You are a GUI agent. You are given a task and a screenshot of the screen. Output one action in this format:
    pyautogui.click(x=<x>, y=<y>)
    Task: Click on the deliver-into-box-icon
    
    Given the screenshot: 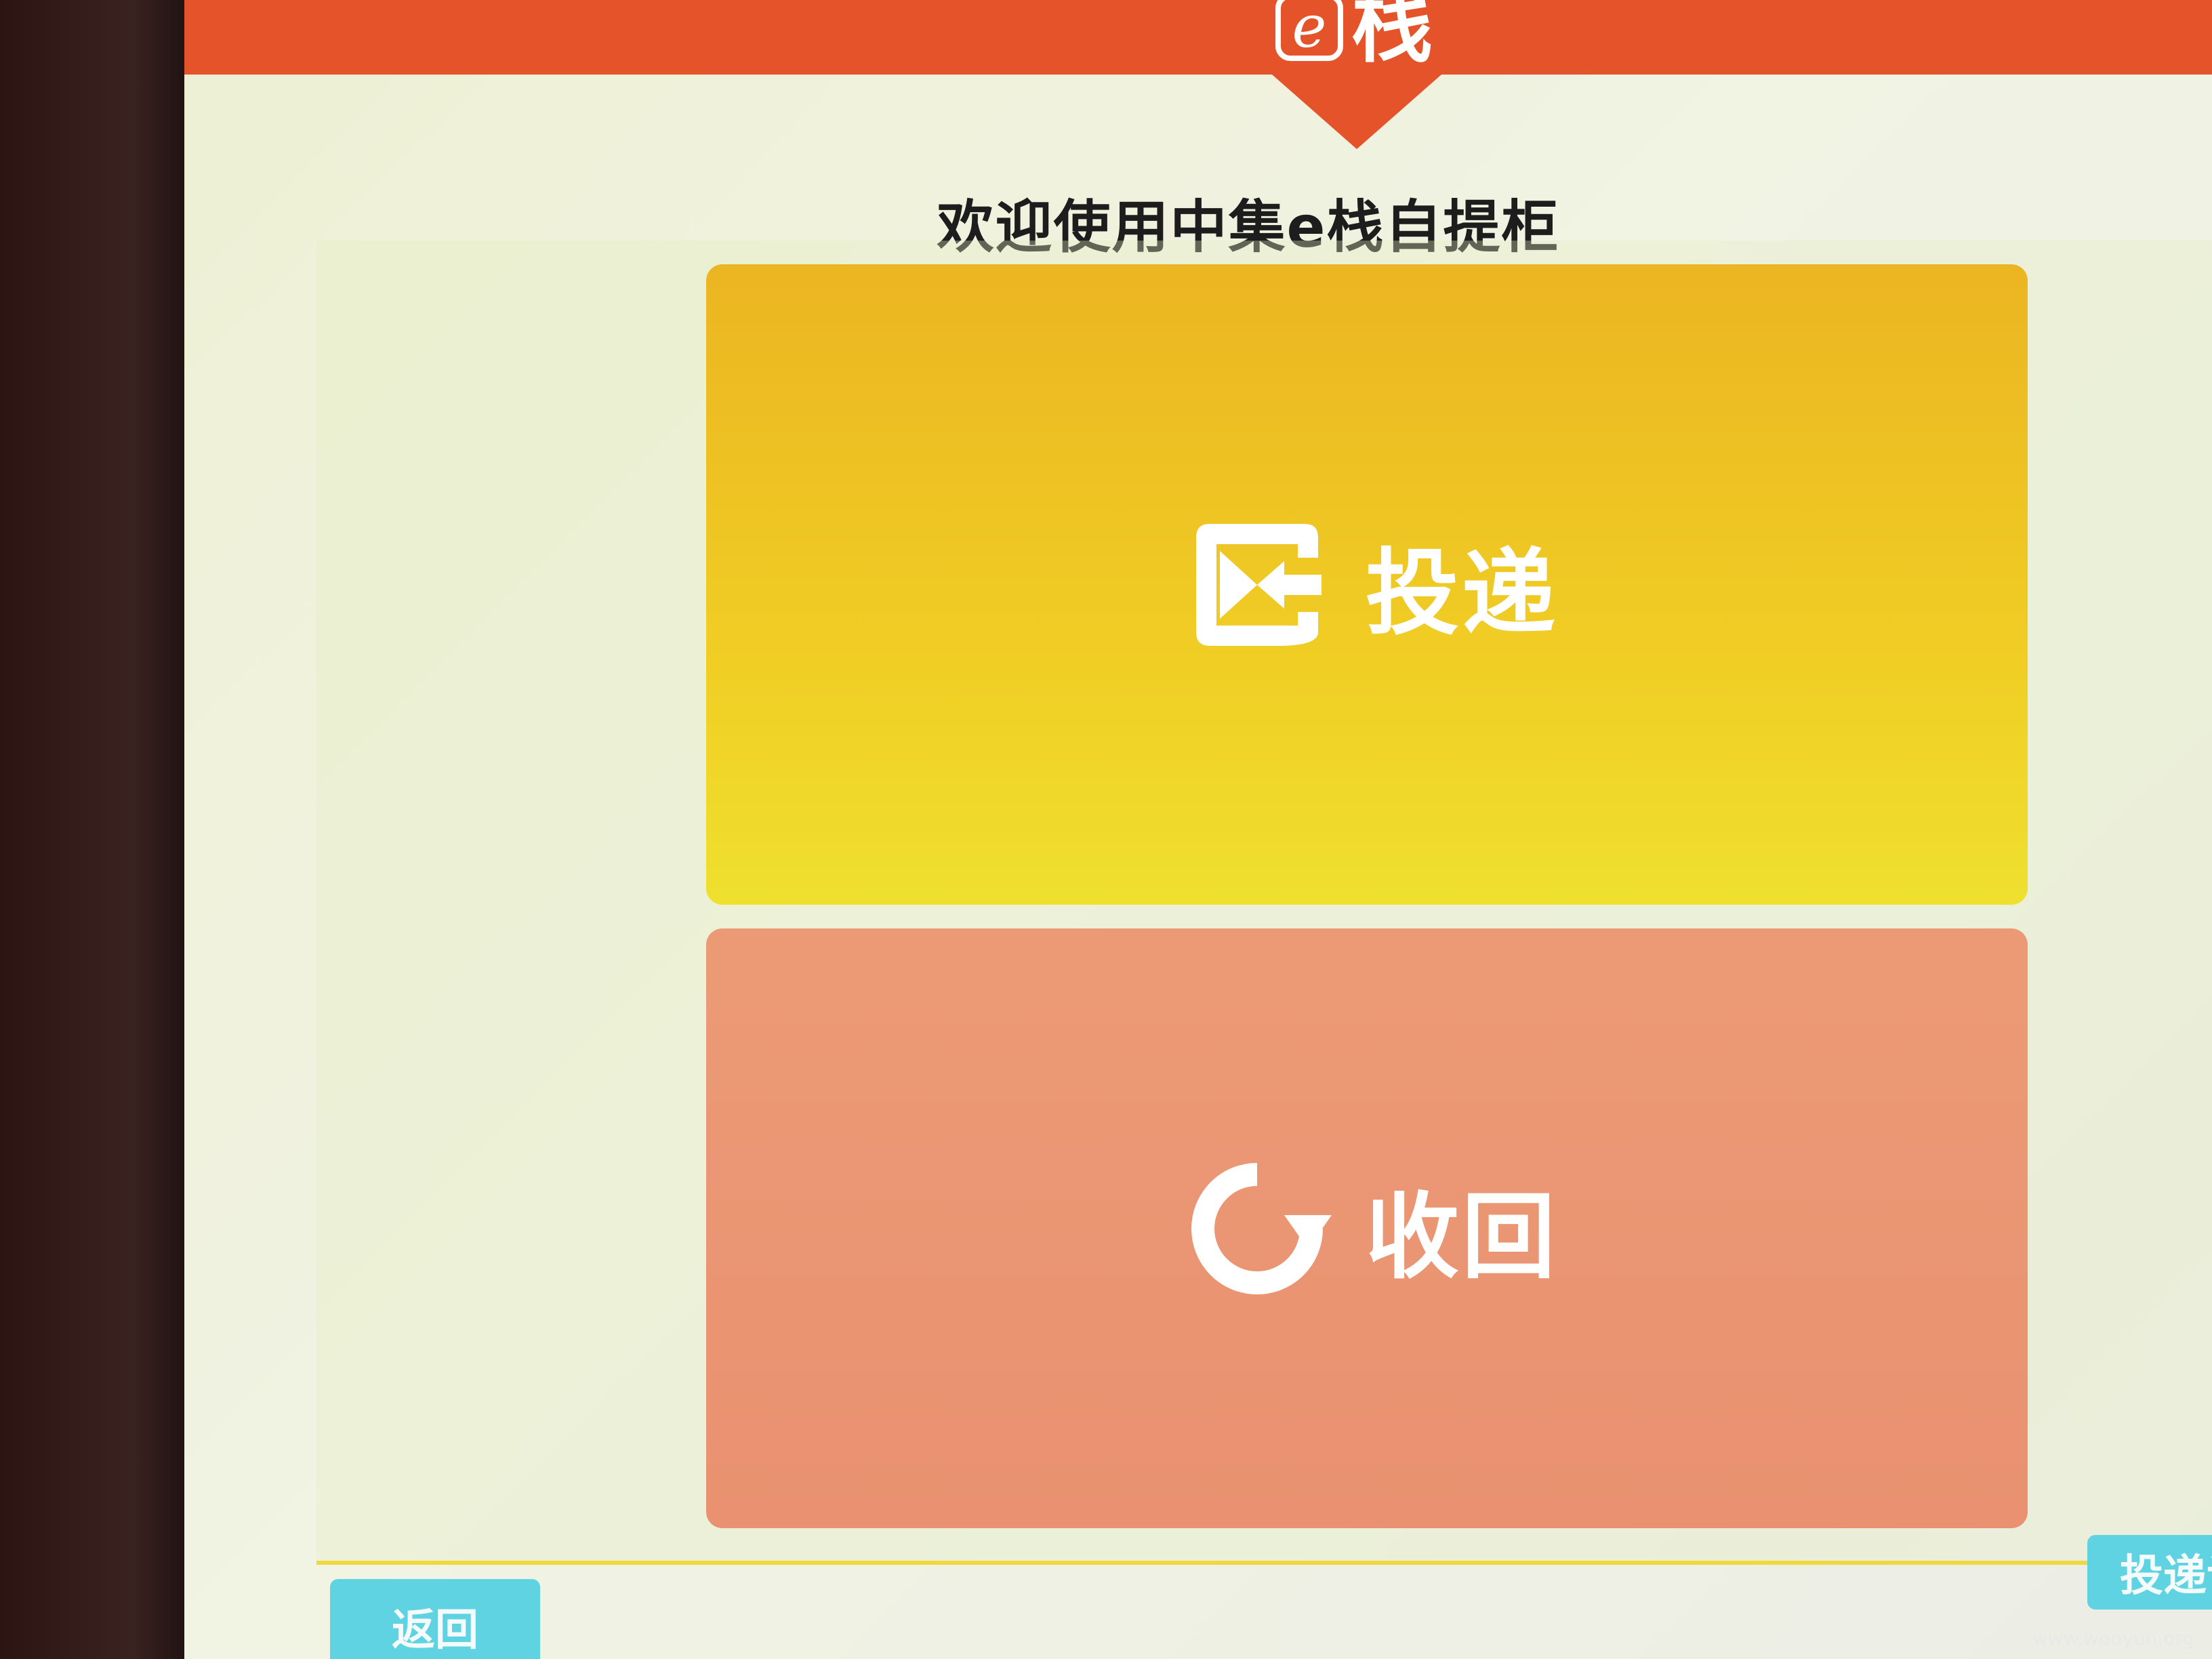 What is the action you would take?
    pyautogui.click(x=1257, y=585)
    